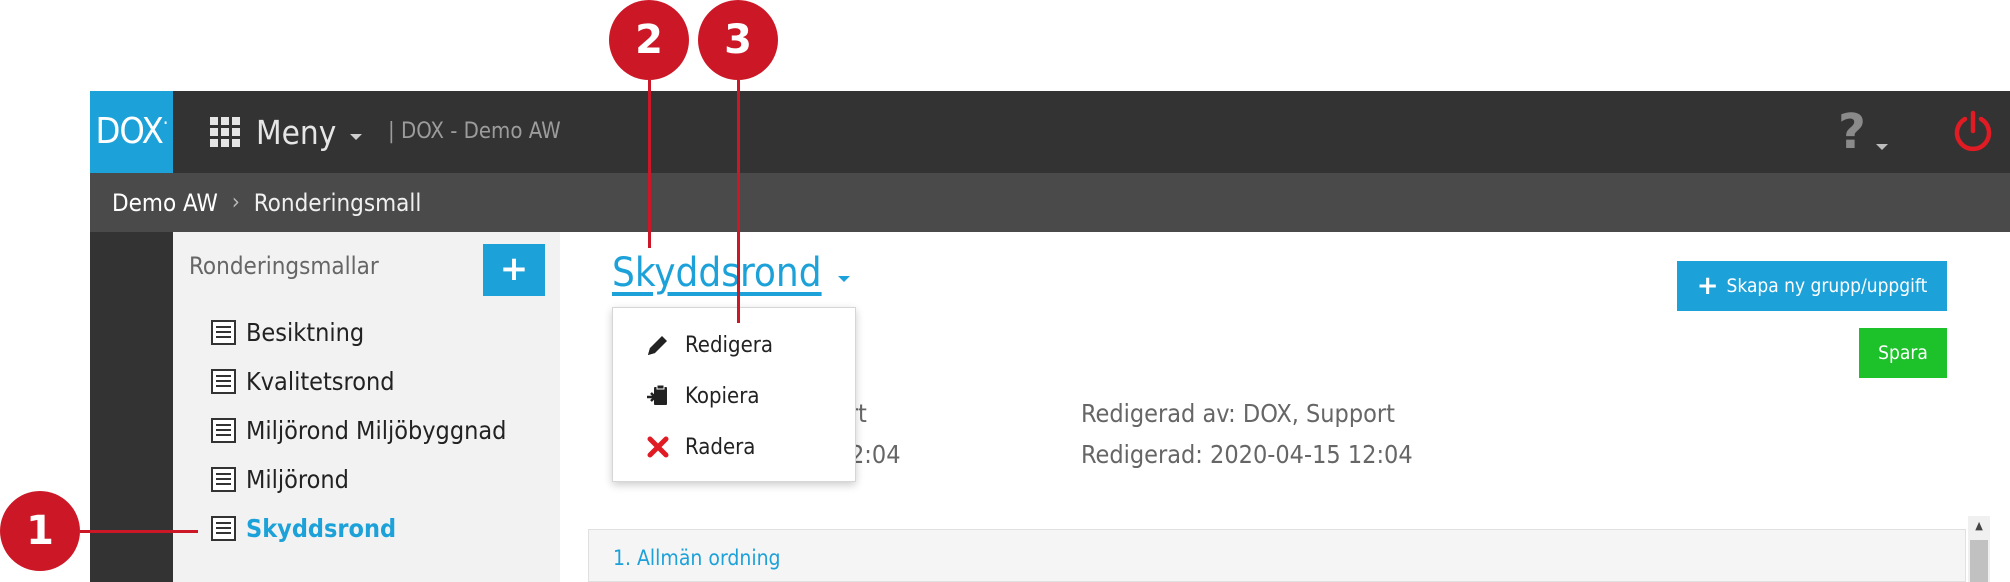 Image resolution: width=2010 pixels, height=582 pixels. What do you see at coordinates (1238, 413) in the screenshot?
I see `edited-by-text: Redigerad av: DOX, Support` at bounding box center [1238, 413].